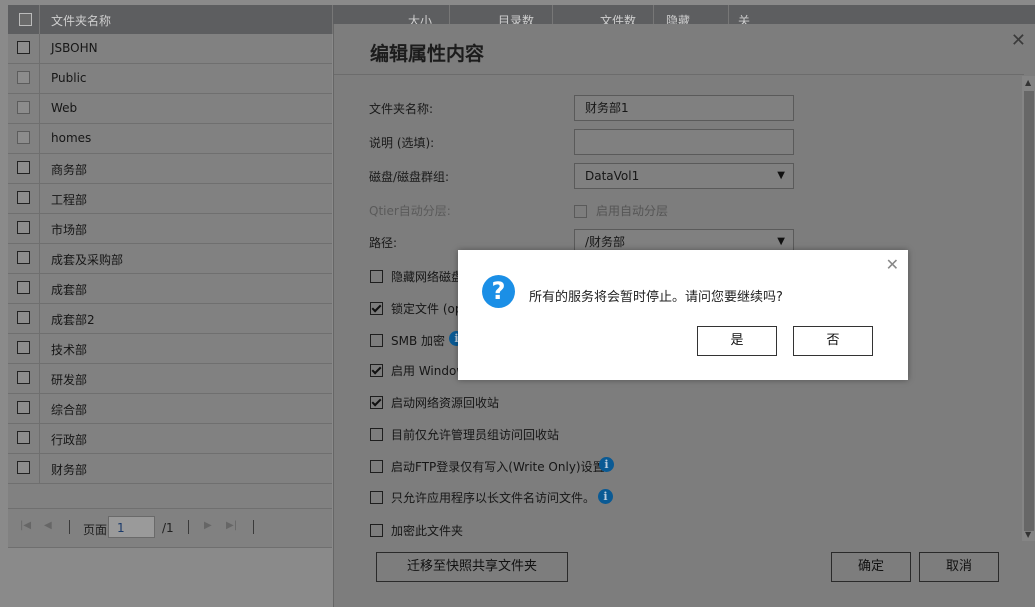 This screenshot has width=1035, height=607. What do you see at coordinates (612, 176) in the screenshot?
I see `disk-select-value: DataVol1` at bounding box center [612, 176].